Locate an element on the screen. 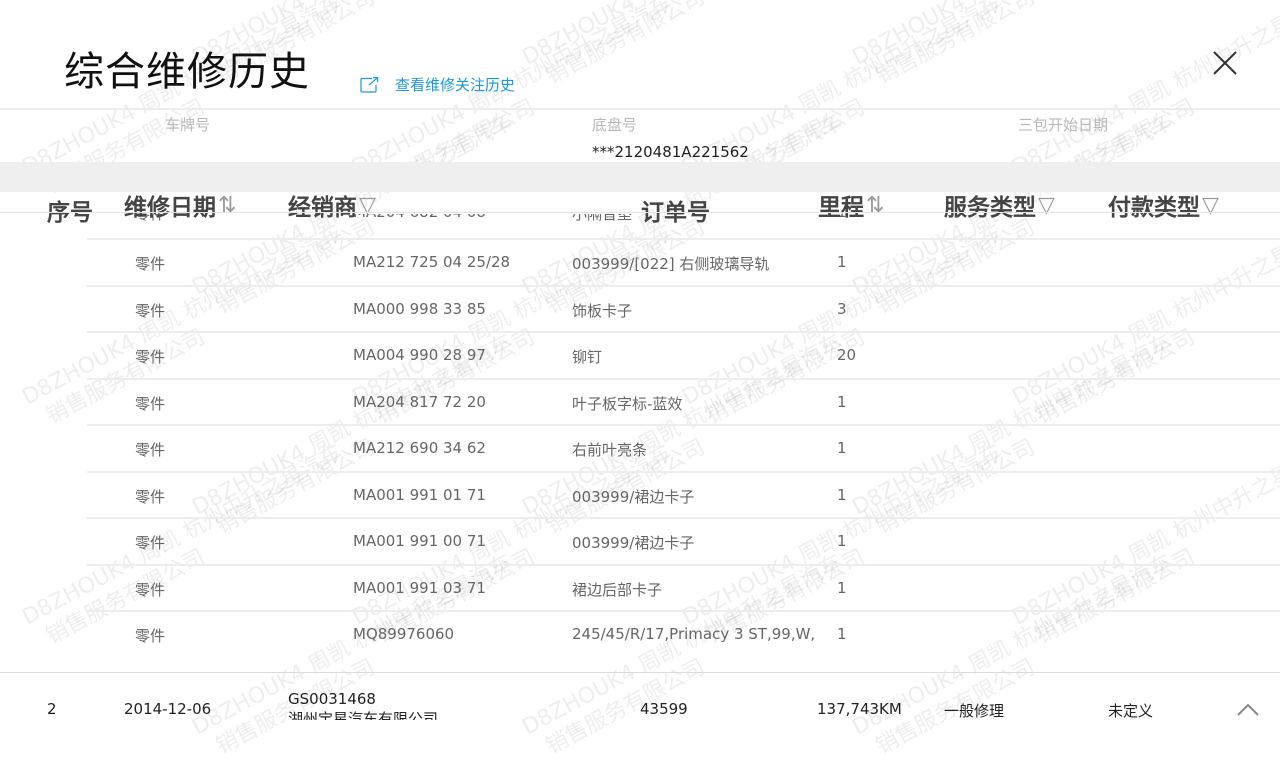  part-qty: 20 is located at coordinates (847, 355).